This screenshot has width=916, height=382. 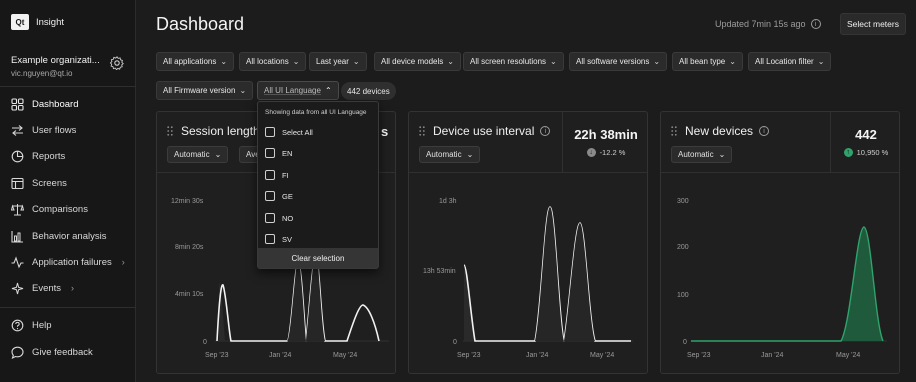 I want to click on sidebar-item-comparisons: Comparisons, so click(x=68, y=209).